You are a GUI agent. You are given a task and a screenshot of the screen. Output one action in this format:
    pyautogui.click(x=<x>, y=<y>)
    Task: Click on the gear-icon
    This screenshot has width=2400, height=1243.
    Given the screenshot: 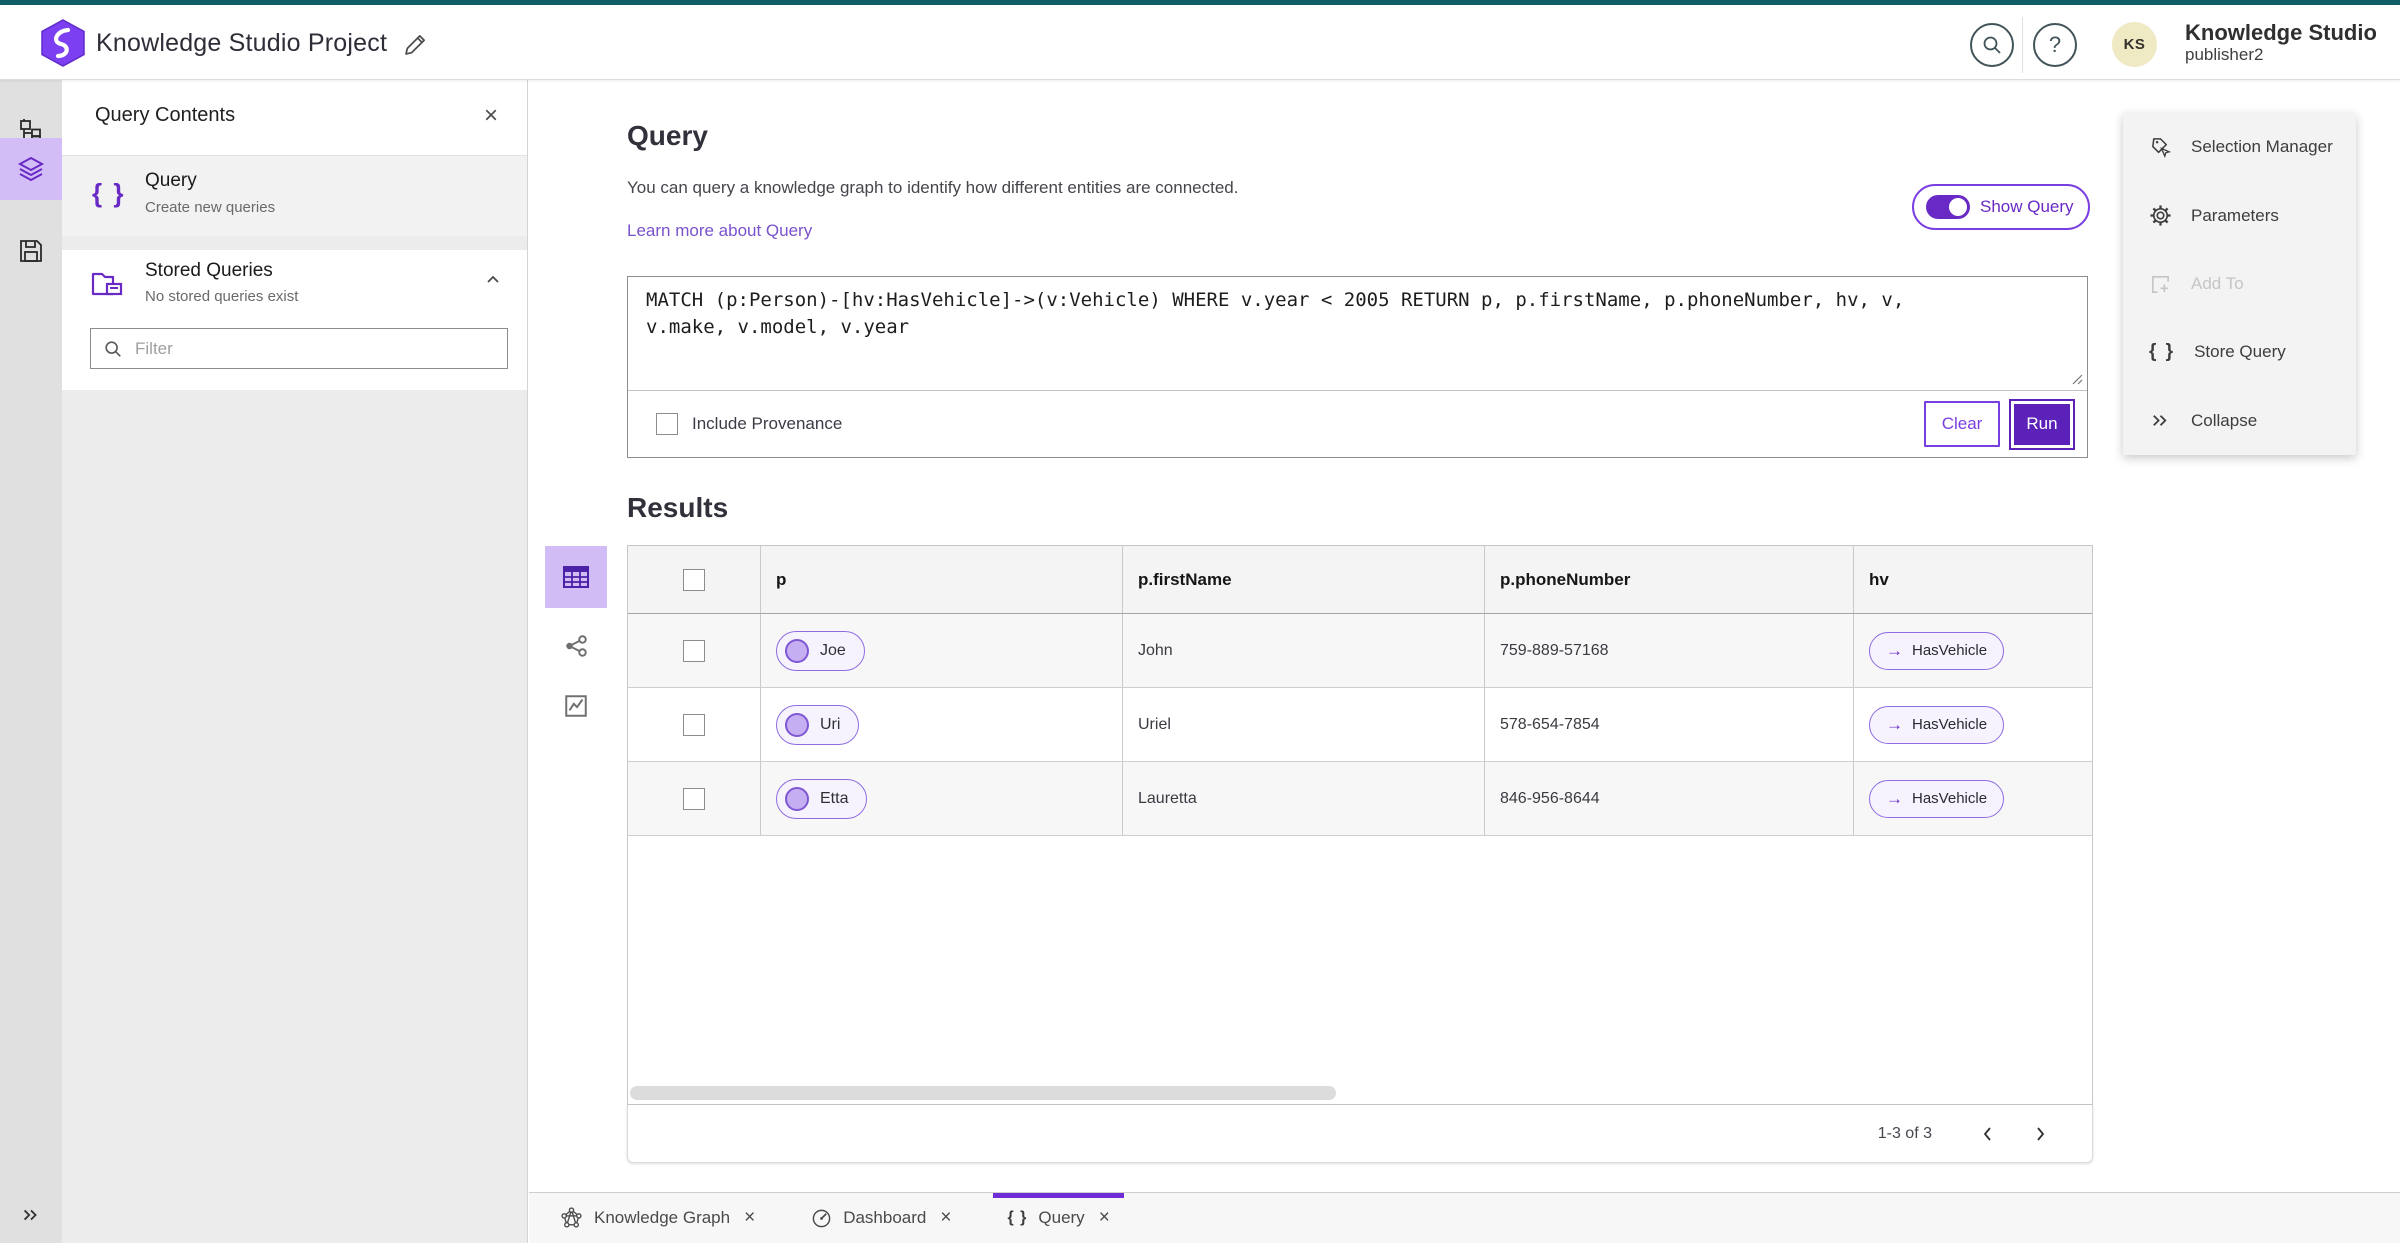 What is the action you would take?
    pyautogui.click(x=2160, y=215)
    